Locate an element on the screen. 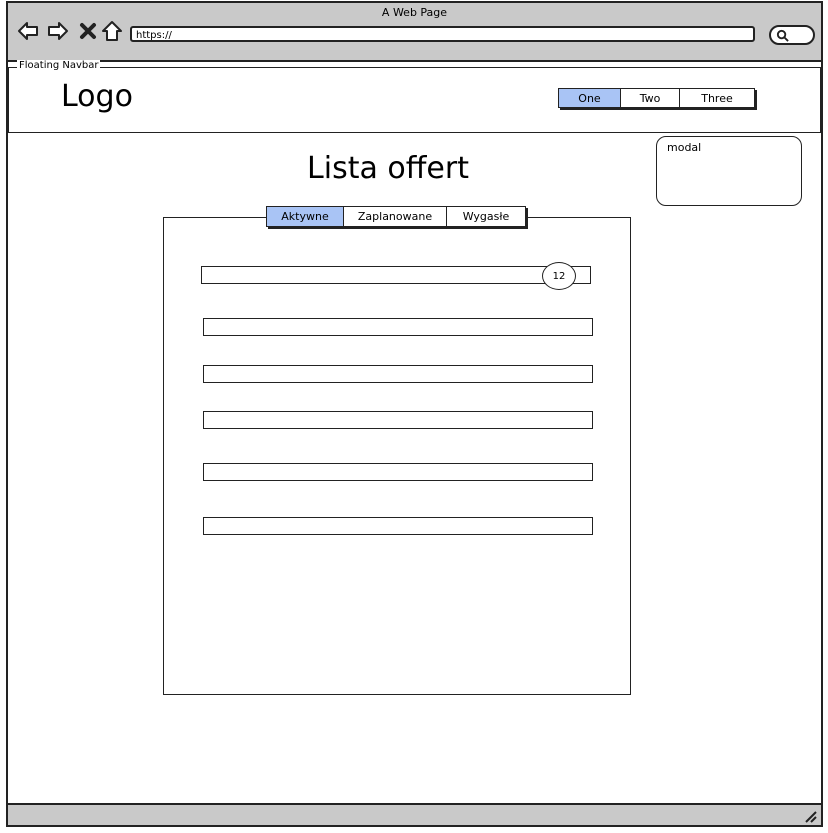 This screenshot has width=828, height=833. nav-button-two: Two is located at coordinates (650, 98).